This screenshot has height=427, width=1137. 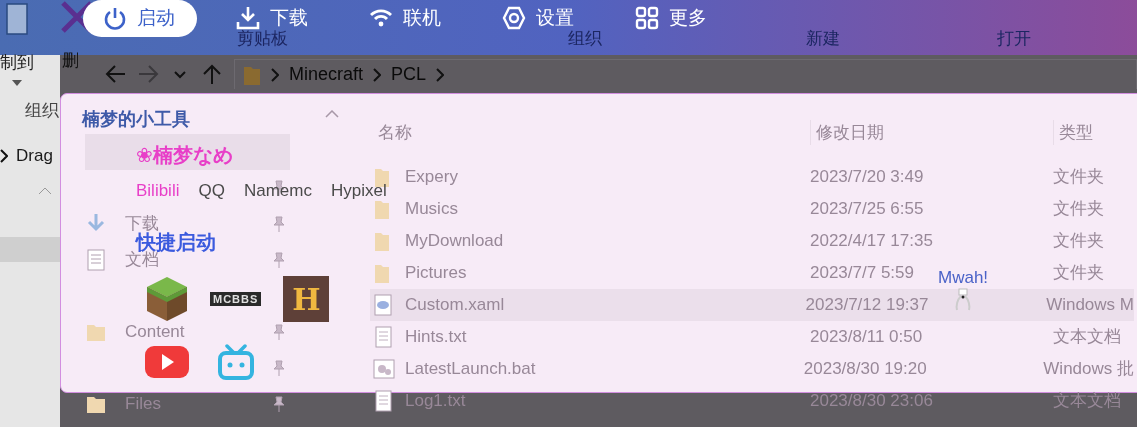 What do you see at coordinates (867, 209) in the screenshot?
I see `file-date: 2023/7/25 6:55` at bounding box center [867, 209].